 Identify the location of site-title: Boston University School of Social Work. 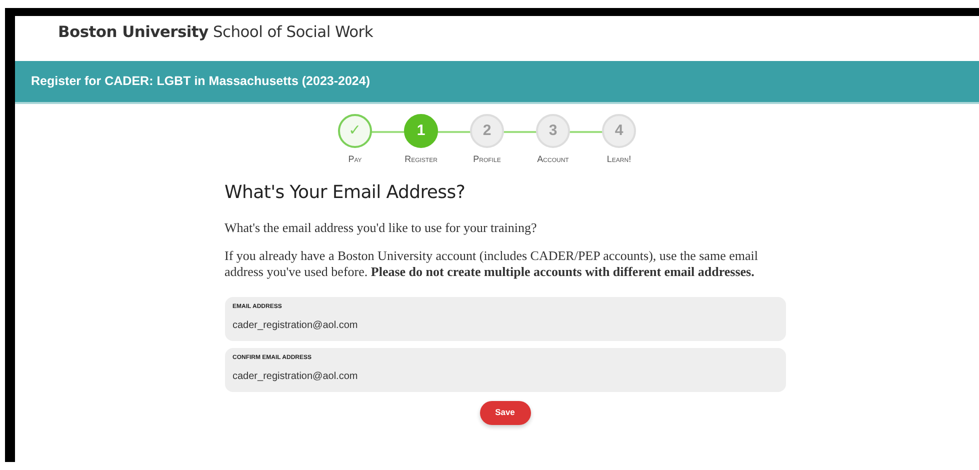
(216, 32).